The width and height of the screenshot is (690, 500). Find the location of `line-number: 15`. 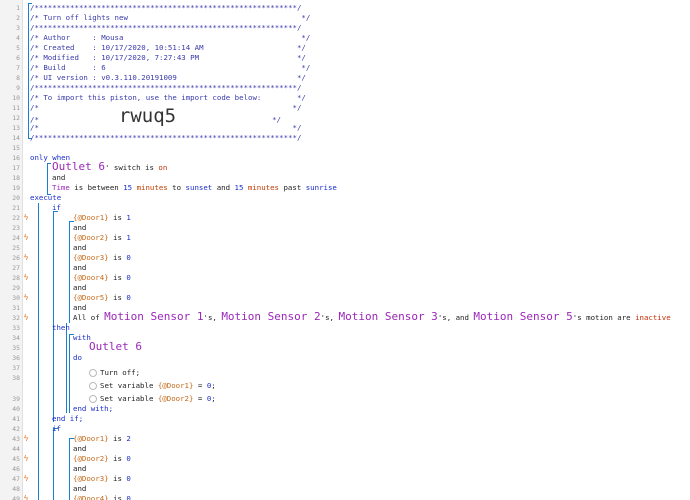

line-number: 15 is located at coordinates (16, 148).